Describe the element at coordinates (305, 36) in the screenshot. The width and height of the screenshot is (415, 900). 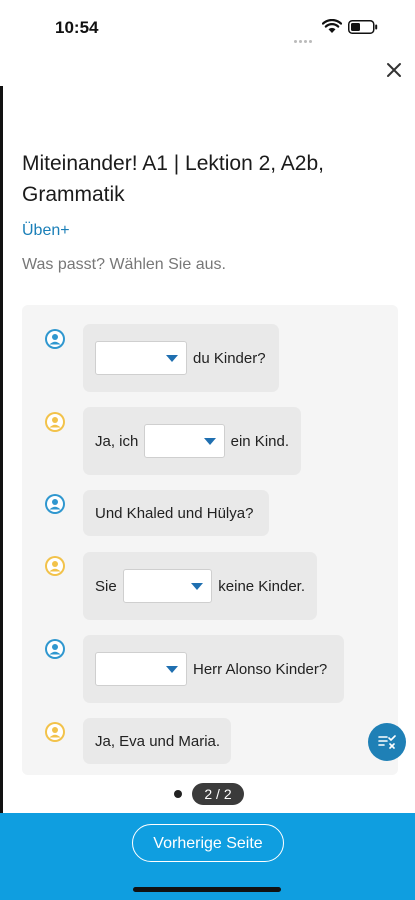
I see `cellular-signal-icon` at that location.